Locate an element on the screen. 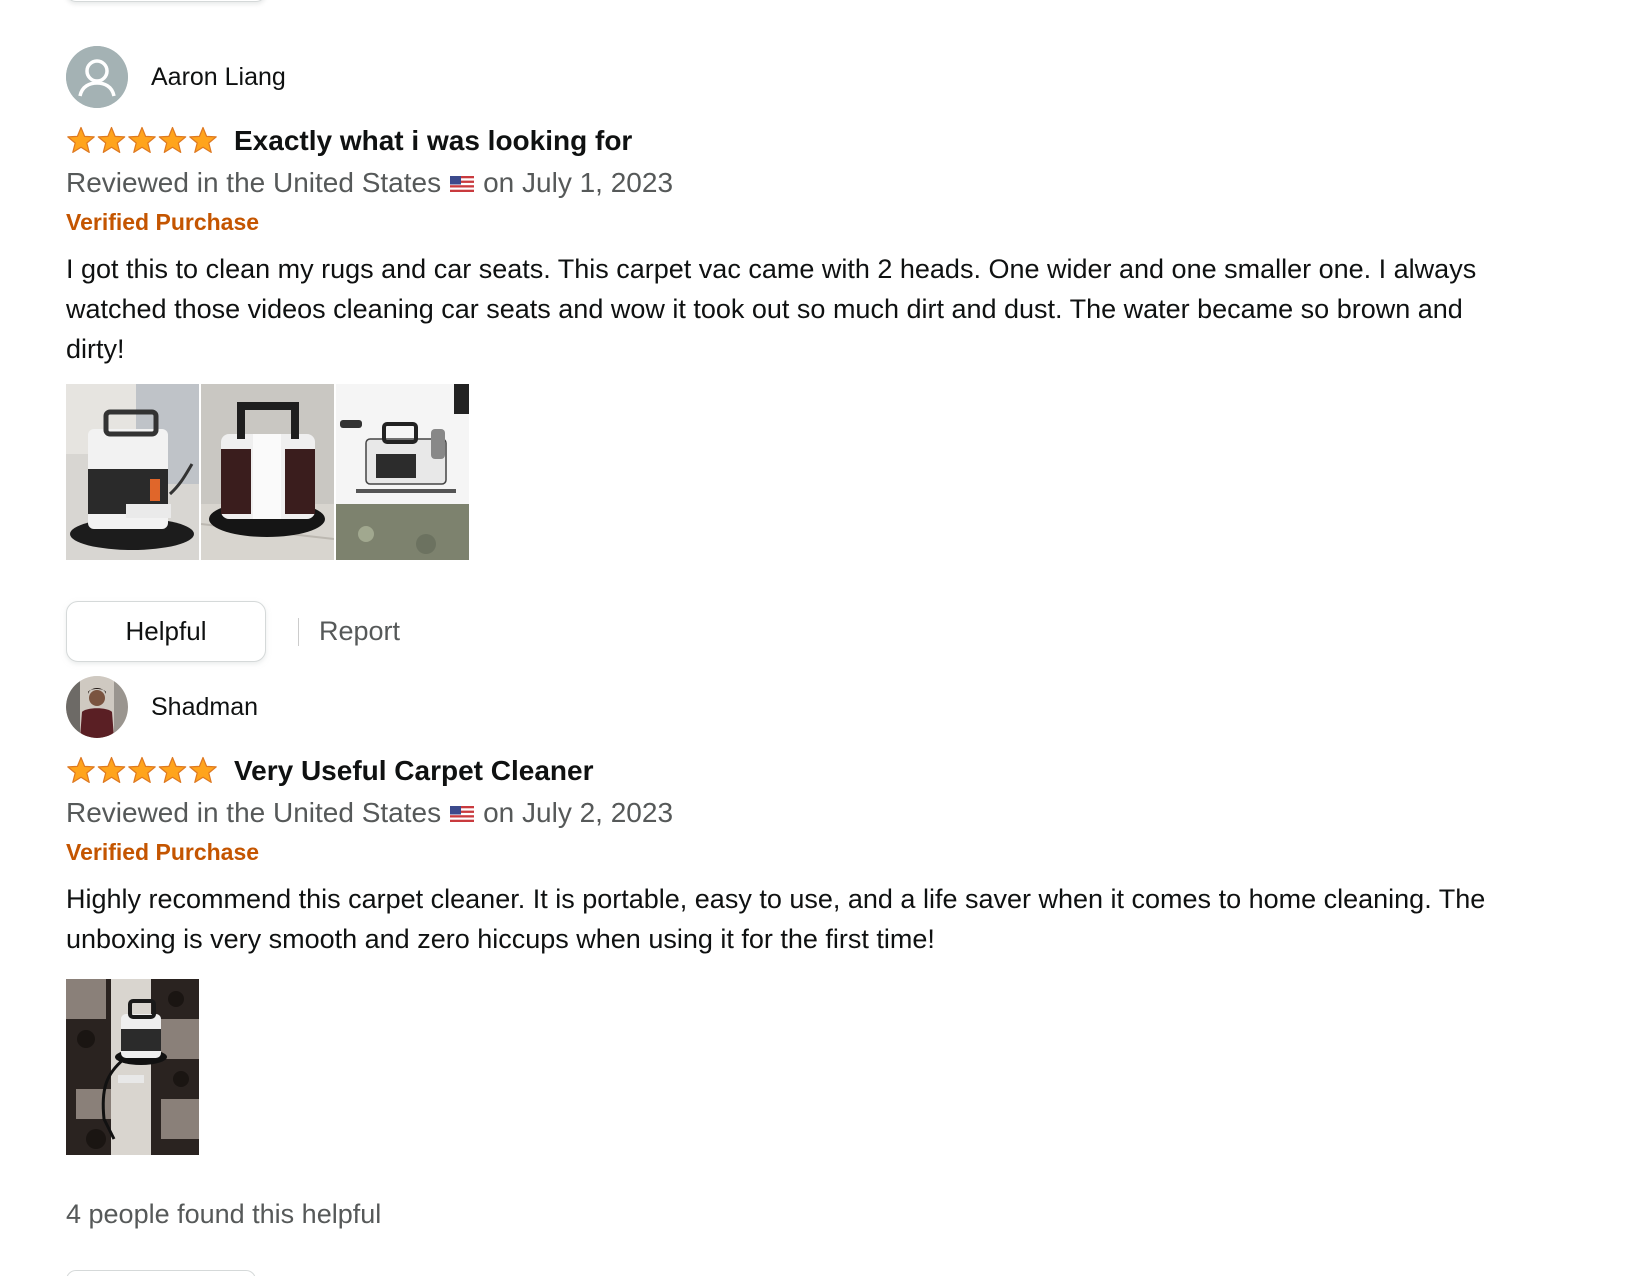 This screenshot has width=1646, height=1276. review-date-text: on July 1, 2023 is located at coordinates (578, 182).